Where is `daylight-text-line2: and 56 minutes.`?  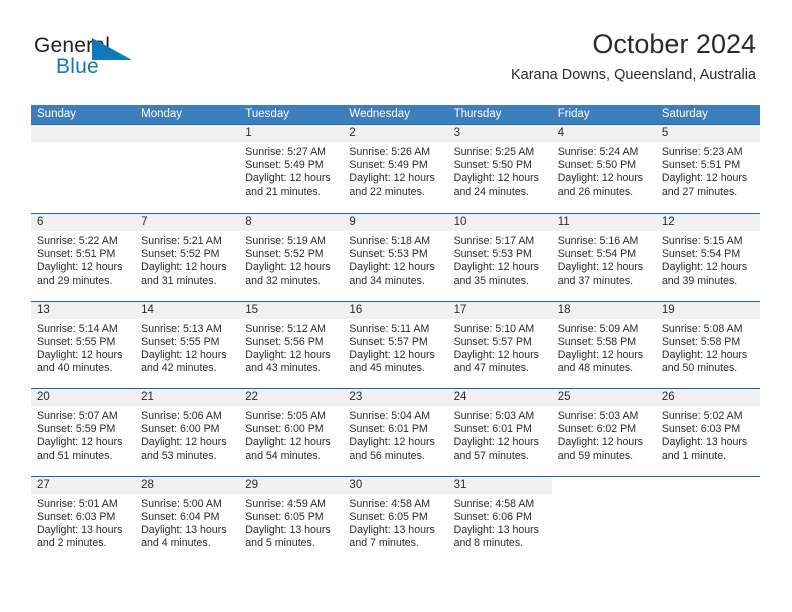 daylight-text-line2: and 56 minutes. is located at coordinates (387, 455).